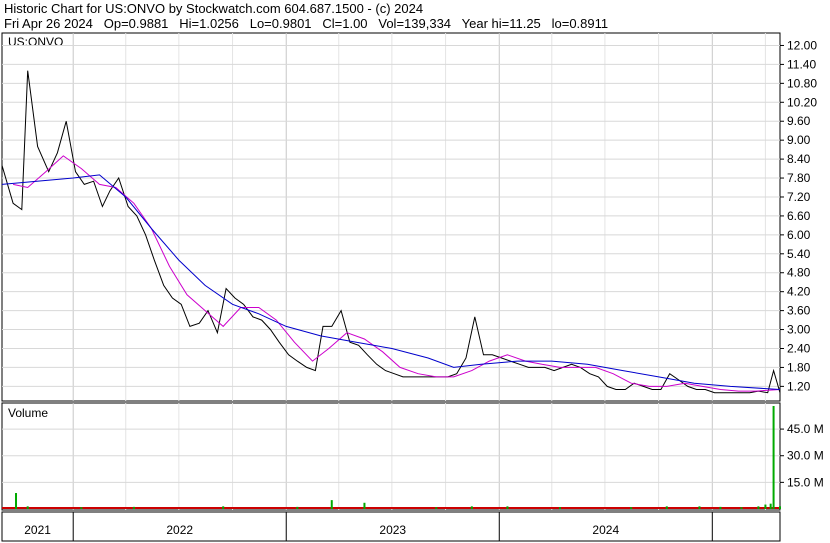 The image size is (830, 543). I want to click on y-tick-label: 12.00, so click(802, 45).